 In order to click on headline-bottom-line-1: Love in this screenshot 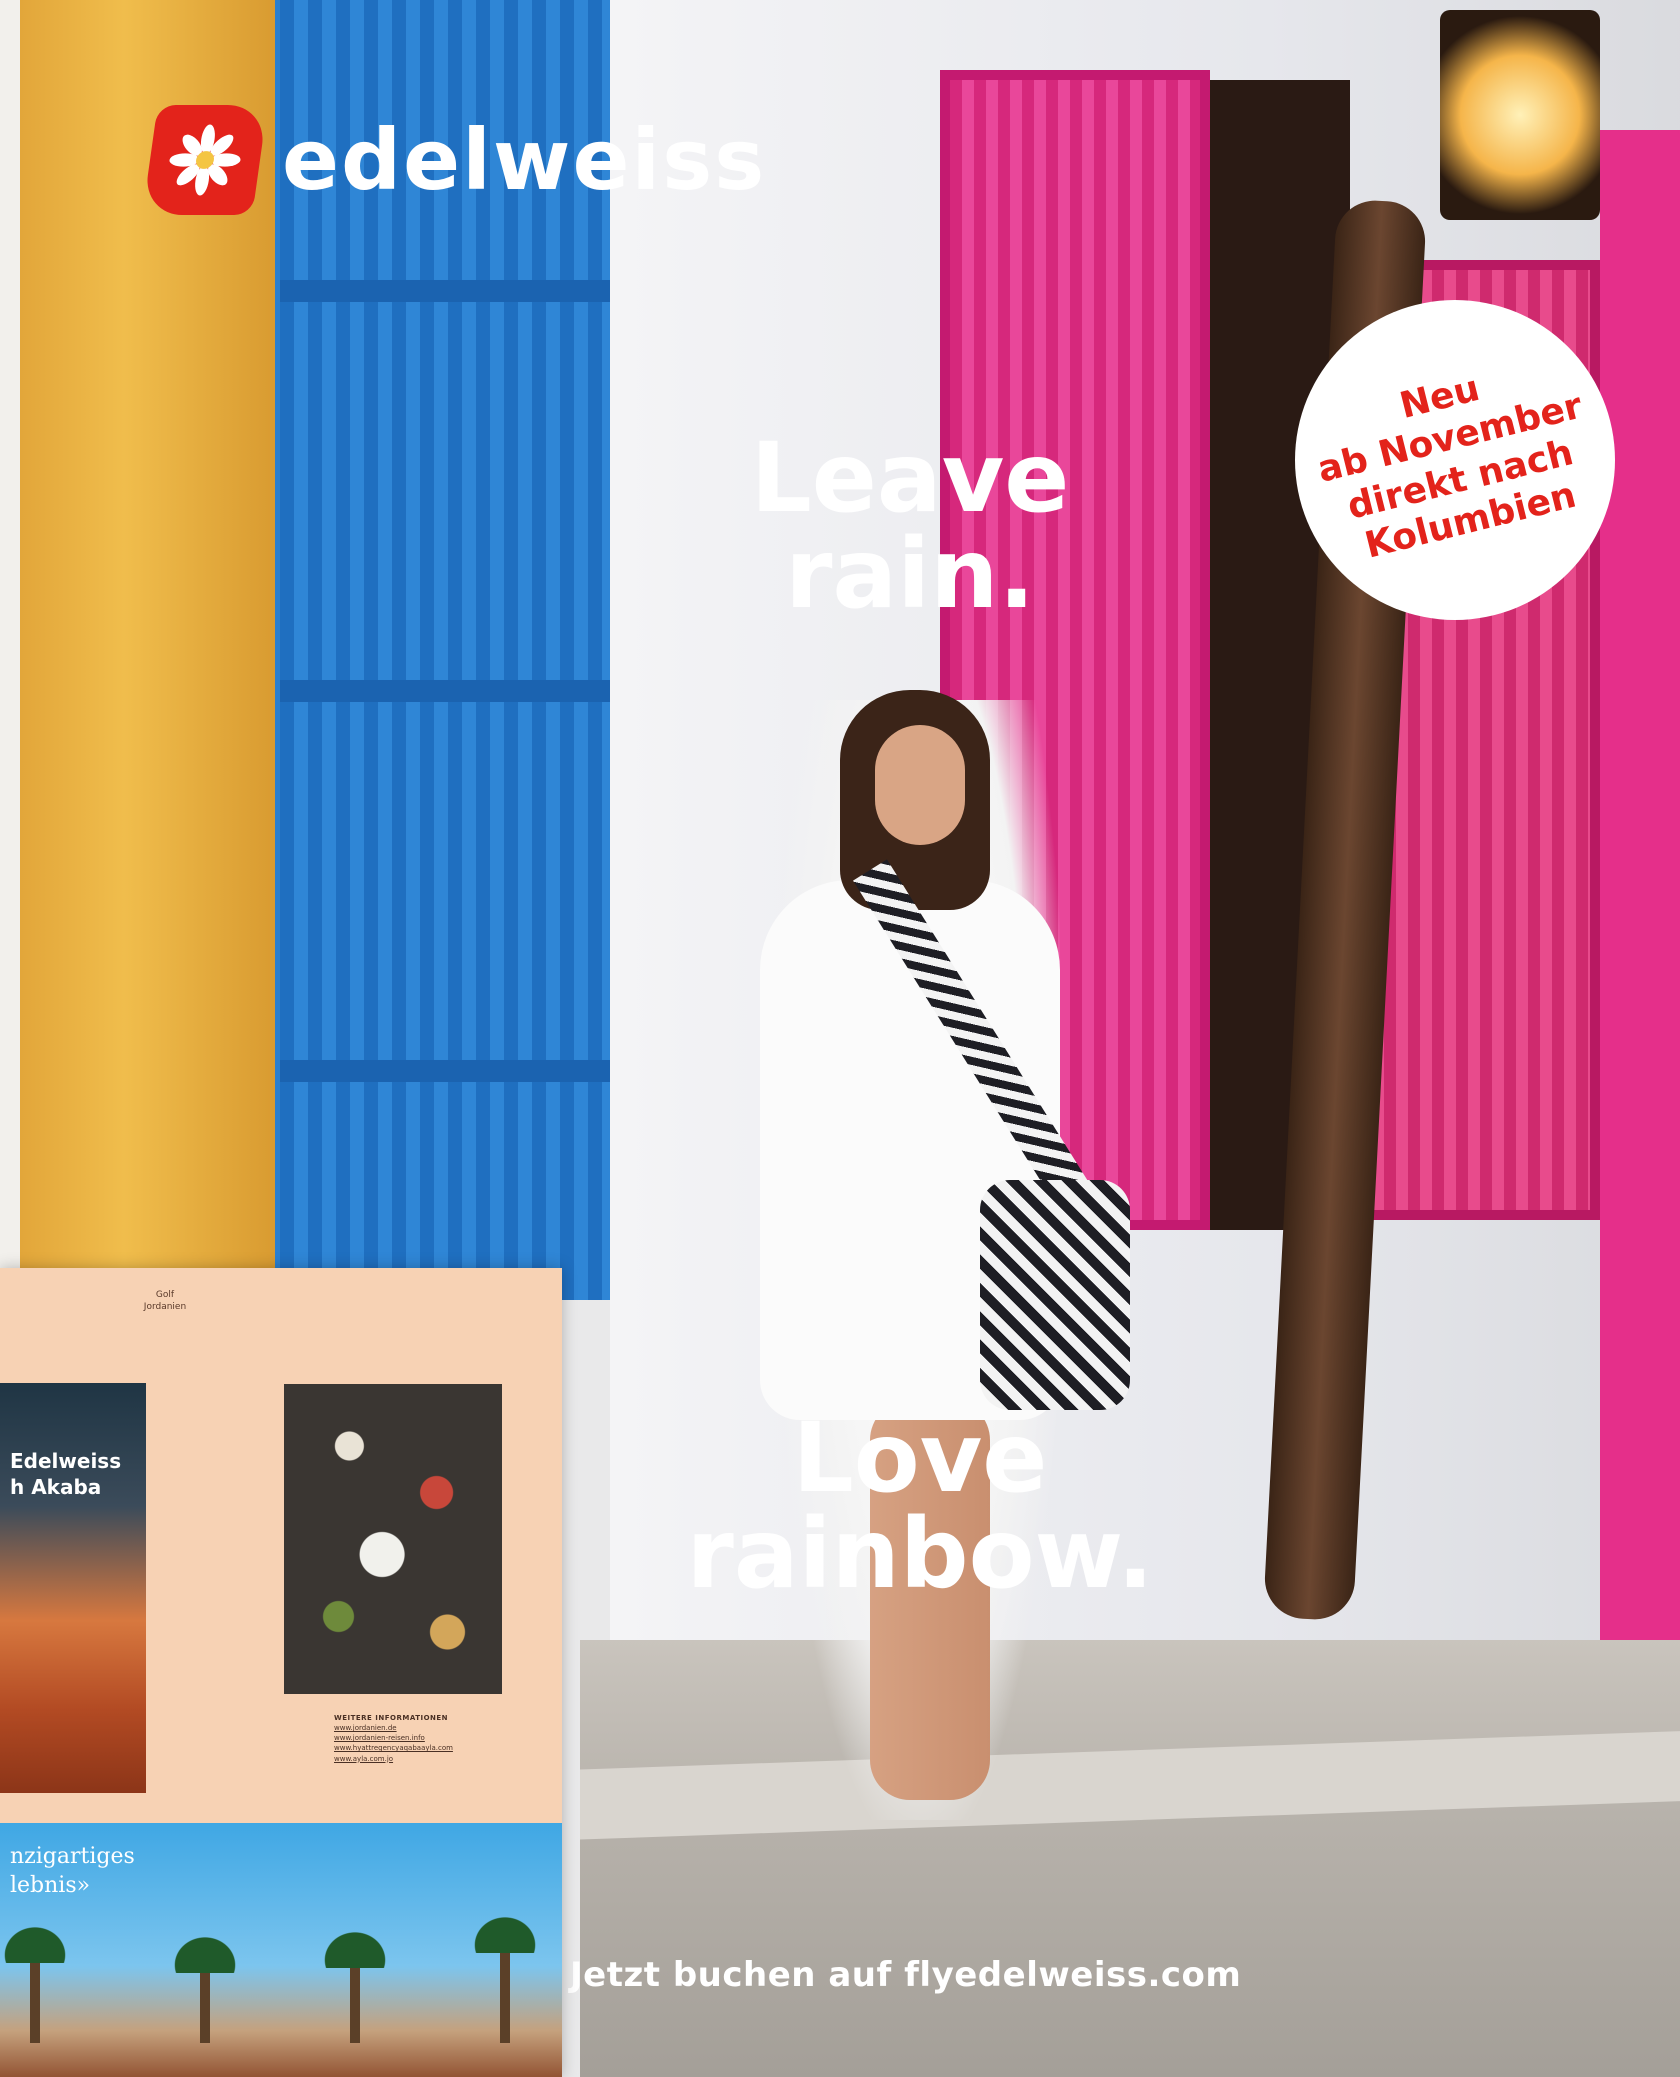, I will do `click(920, 1458)`.